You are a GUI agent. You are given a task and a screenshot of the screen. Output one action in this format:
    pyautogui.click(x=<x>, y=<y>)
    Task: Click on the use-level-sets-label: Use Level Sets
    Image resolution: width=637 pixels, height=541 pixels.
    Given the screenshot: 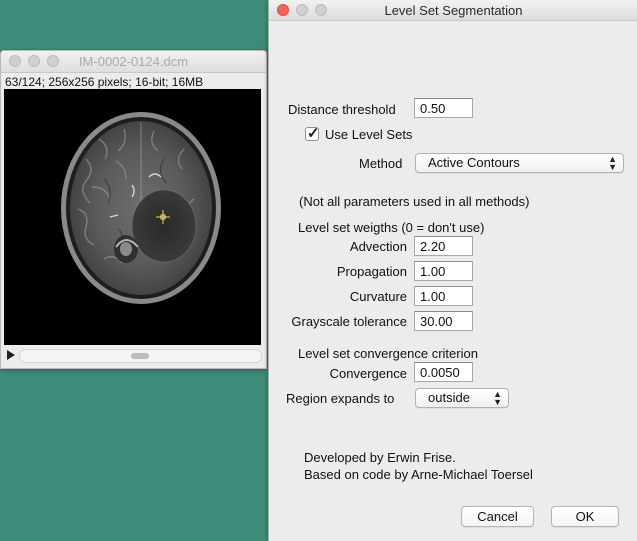 What is the action you would take?
    pyautogui.click(x=368, y=134)
    